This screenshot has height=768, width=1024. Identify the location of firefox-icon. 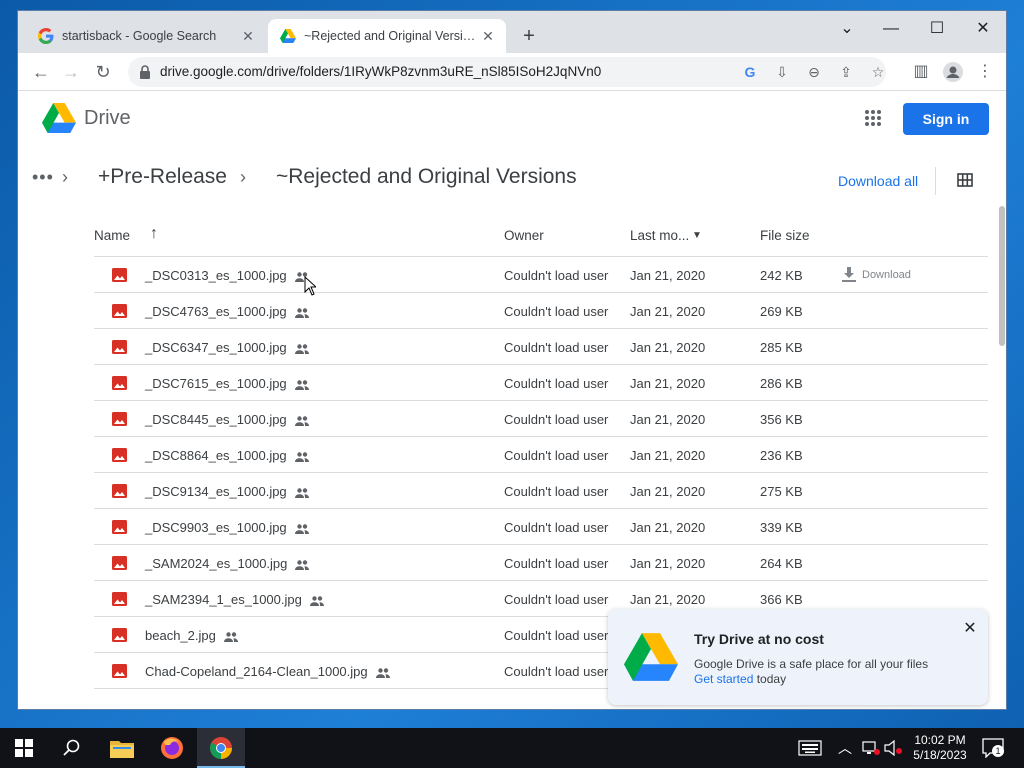
(172, 748).